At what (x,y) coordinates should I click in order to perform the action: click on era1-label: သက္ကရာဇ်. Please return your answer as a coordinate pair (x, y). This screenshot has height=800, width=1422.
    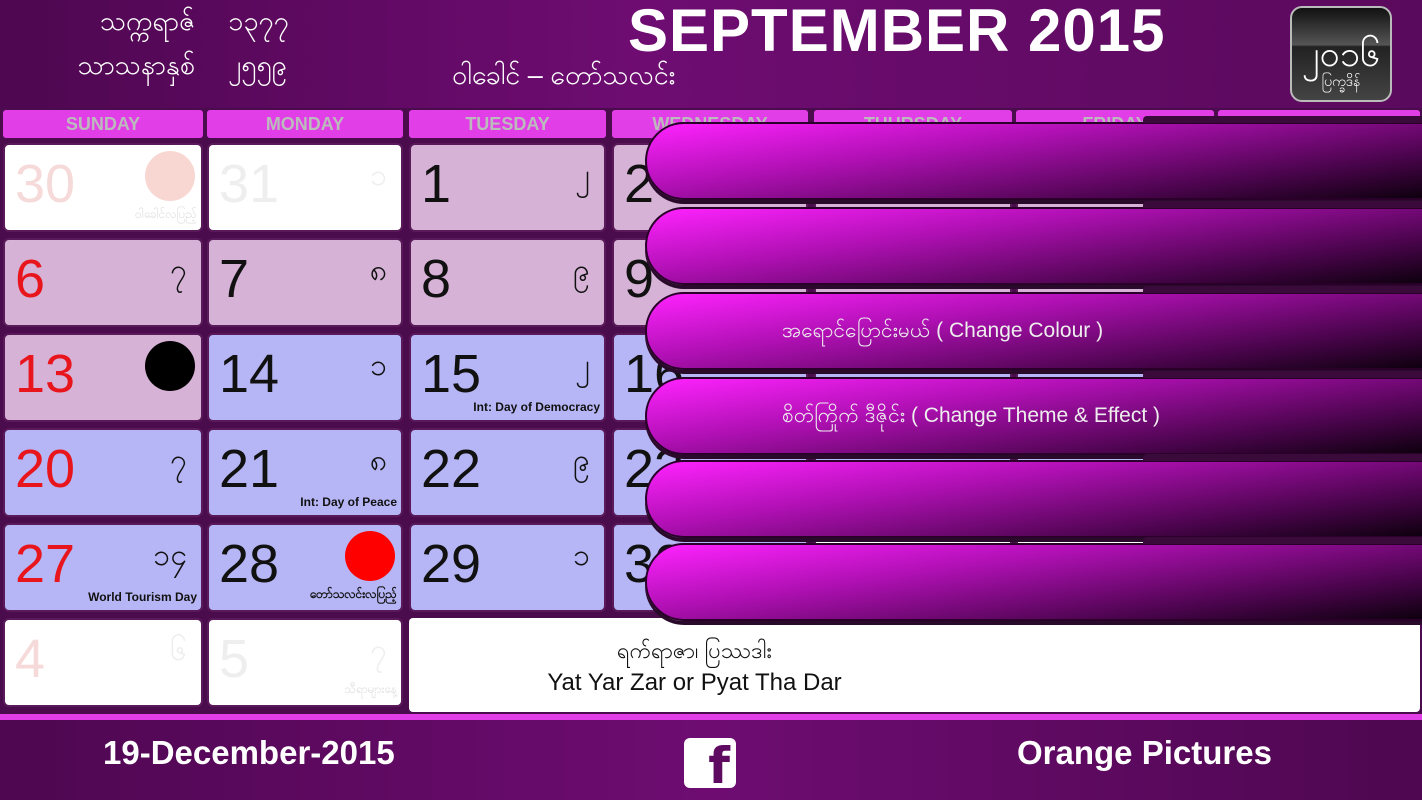
    Looking at the image, I should click on (147, 21).